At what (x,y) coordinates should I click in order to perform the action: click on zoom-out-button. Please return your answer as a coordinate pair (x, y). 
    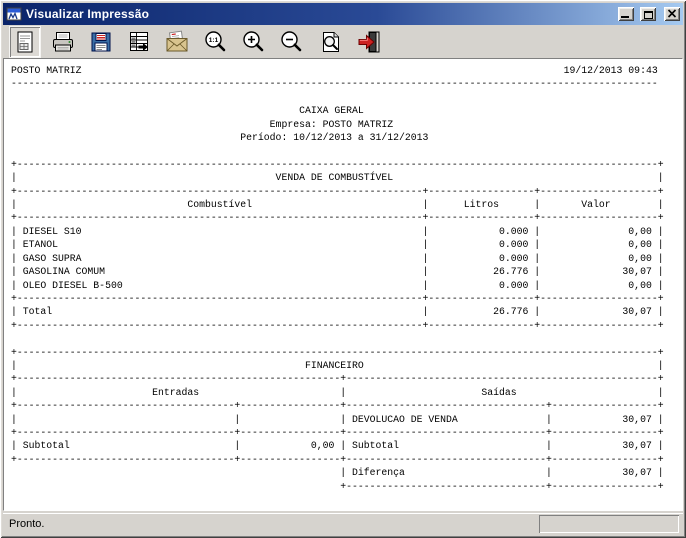
    Looking at the image, I should click on (291, 42).